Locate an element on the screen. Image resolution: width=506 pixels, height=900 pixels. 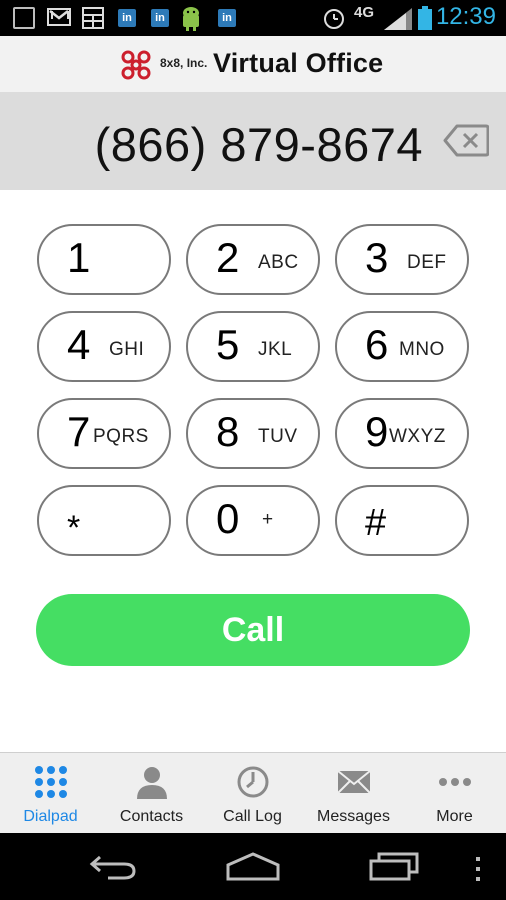
app-header: 8x8, Inc. Virtual Office is located at coordinates (253, 64).